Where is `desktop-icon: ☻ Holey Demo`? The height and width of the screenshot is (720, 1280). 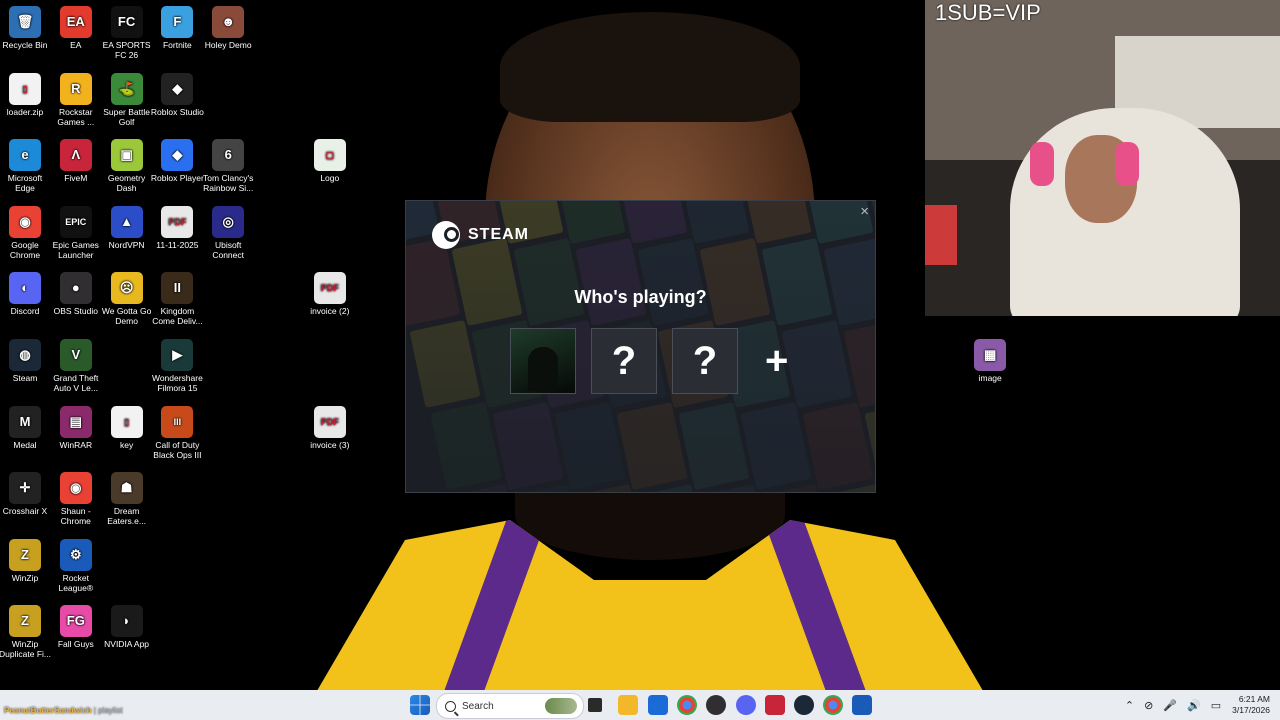 desktop-icon: ☻ Holey Demo is located at coordinates (228, 28).